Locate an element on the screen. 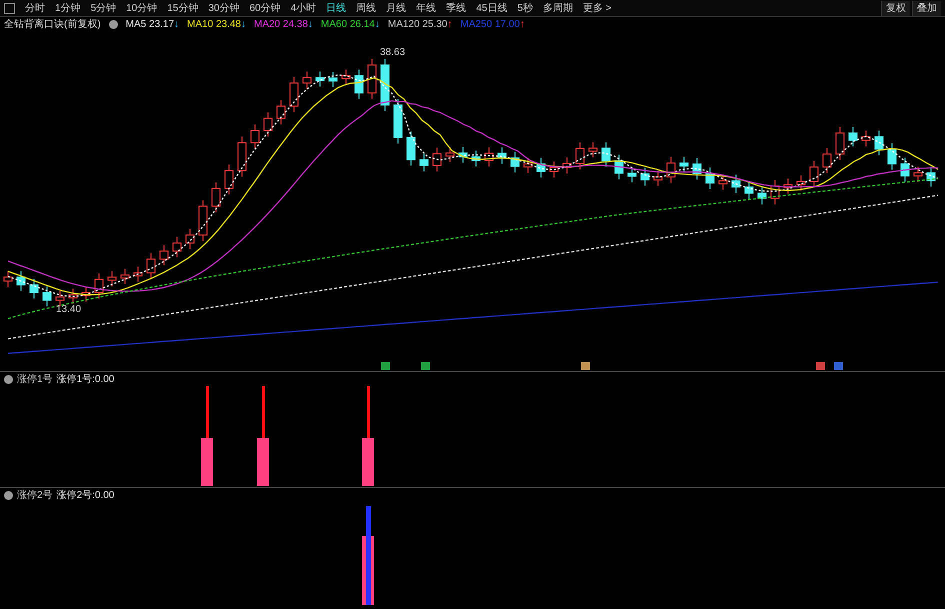 The width and height of the screenshot is (945, 609). period-tab: 分时 is located at coordinates (35, 8).